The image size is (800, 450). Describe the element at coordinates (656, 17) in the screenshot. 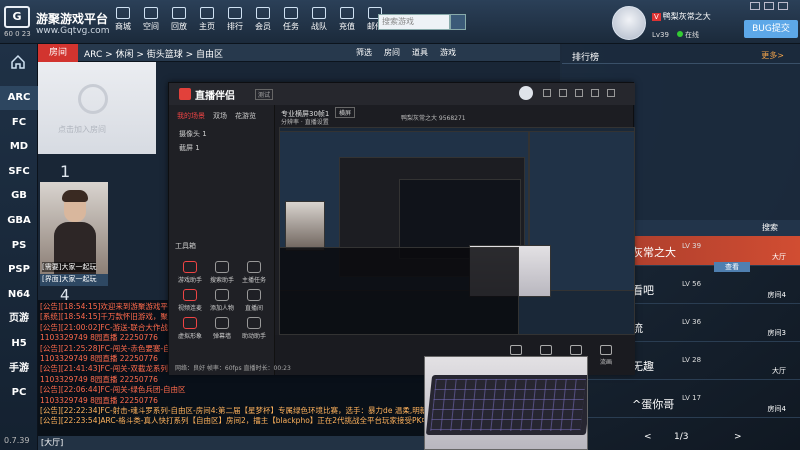

I see `vip-icon: V` at that location.